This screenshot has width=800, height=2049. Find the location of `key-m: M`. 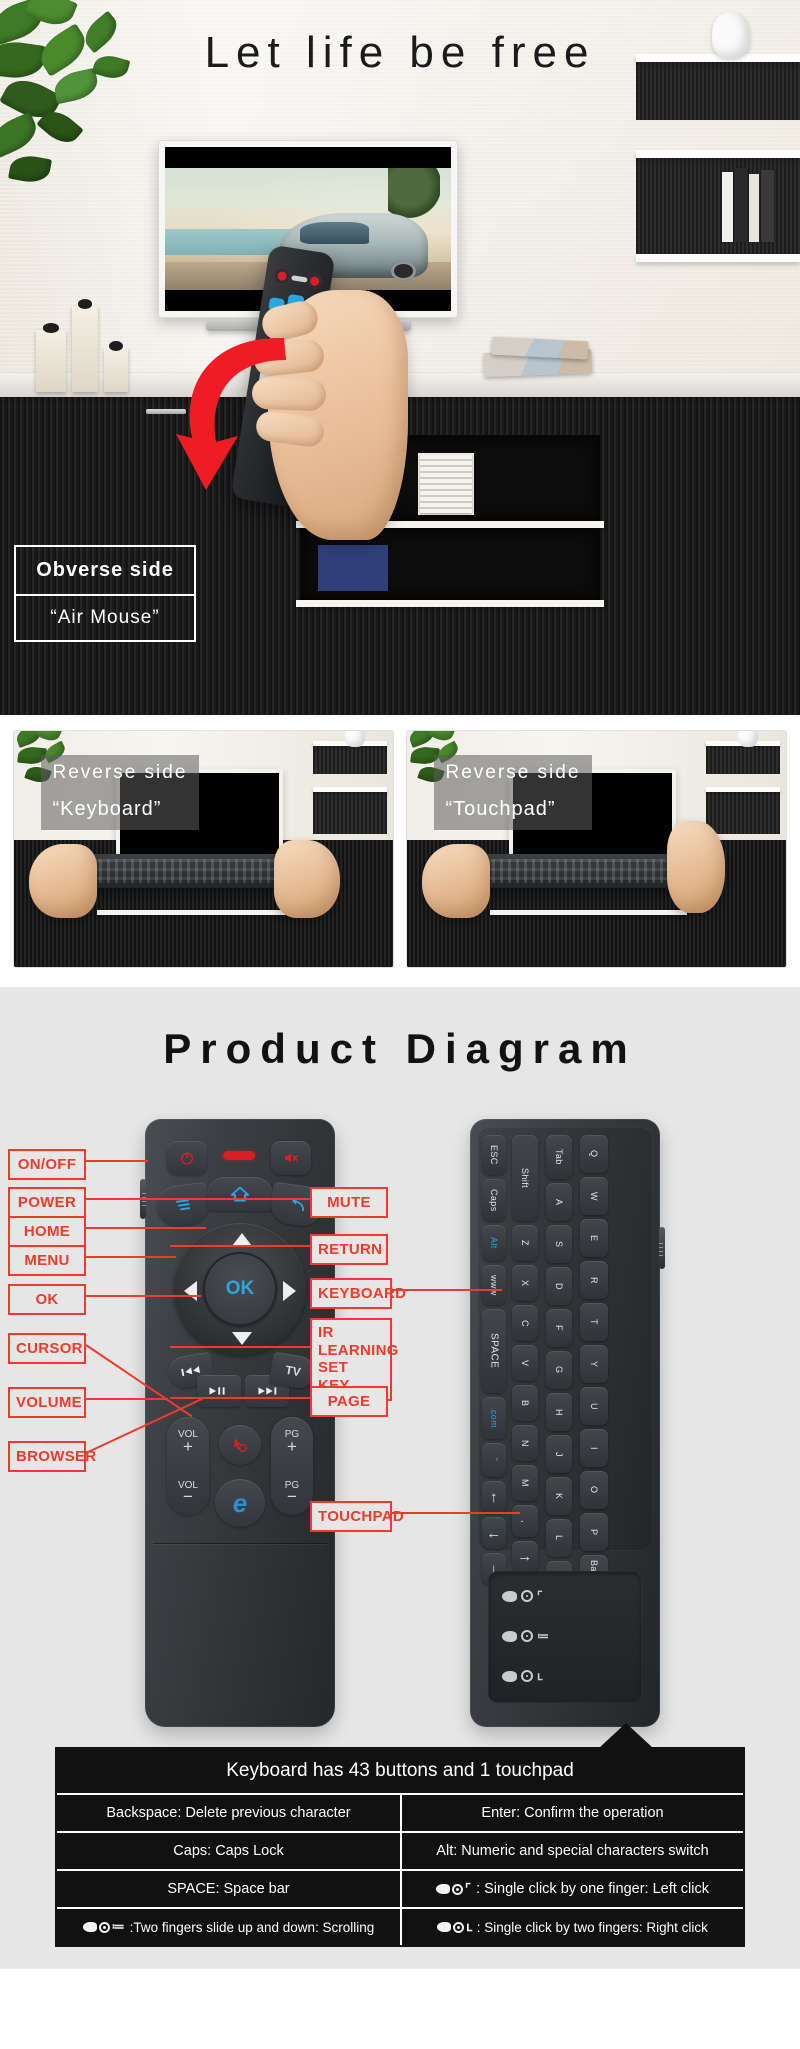

key-m: M is located at coordinates (525, 1483).